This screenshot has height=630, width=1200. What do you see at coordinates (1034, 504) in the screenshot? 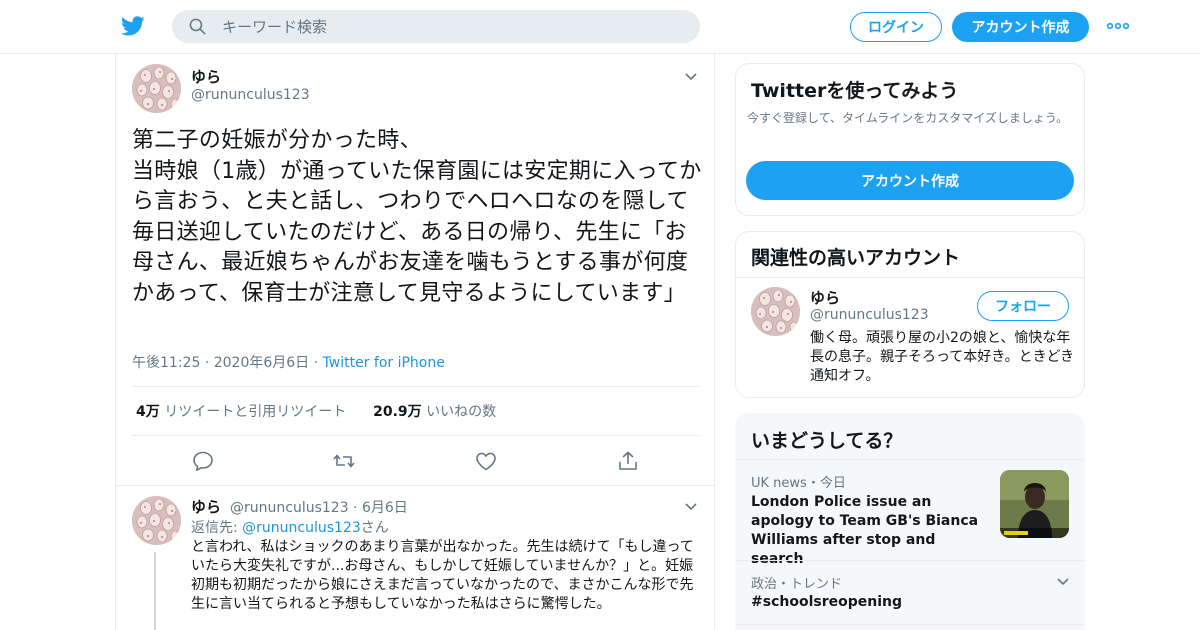
I see `news-thumbnail-image` at bounding box center [1034, 504].